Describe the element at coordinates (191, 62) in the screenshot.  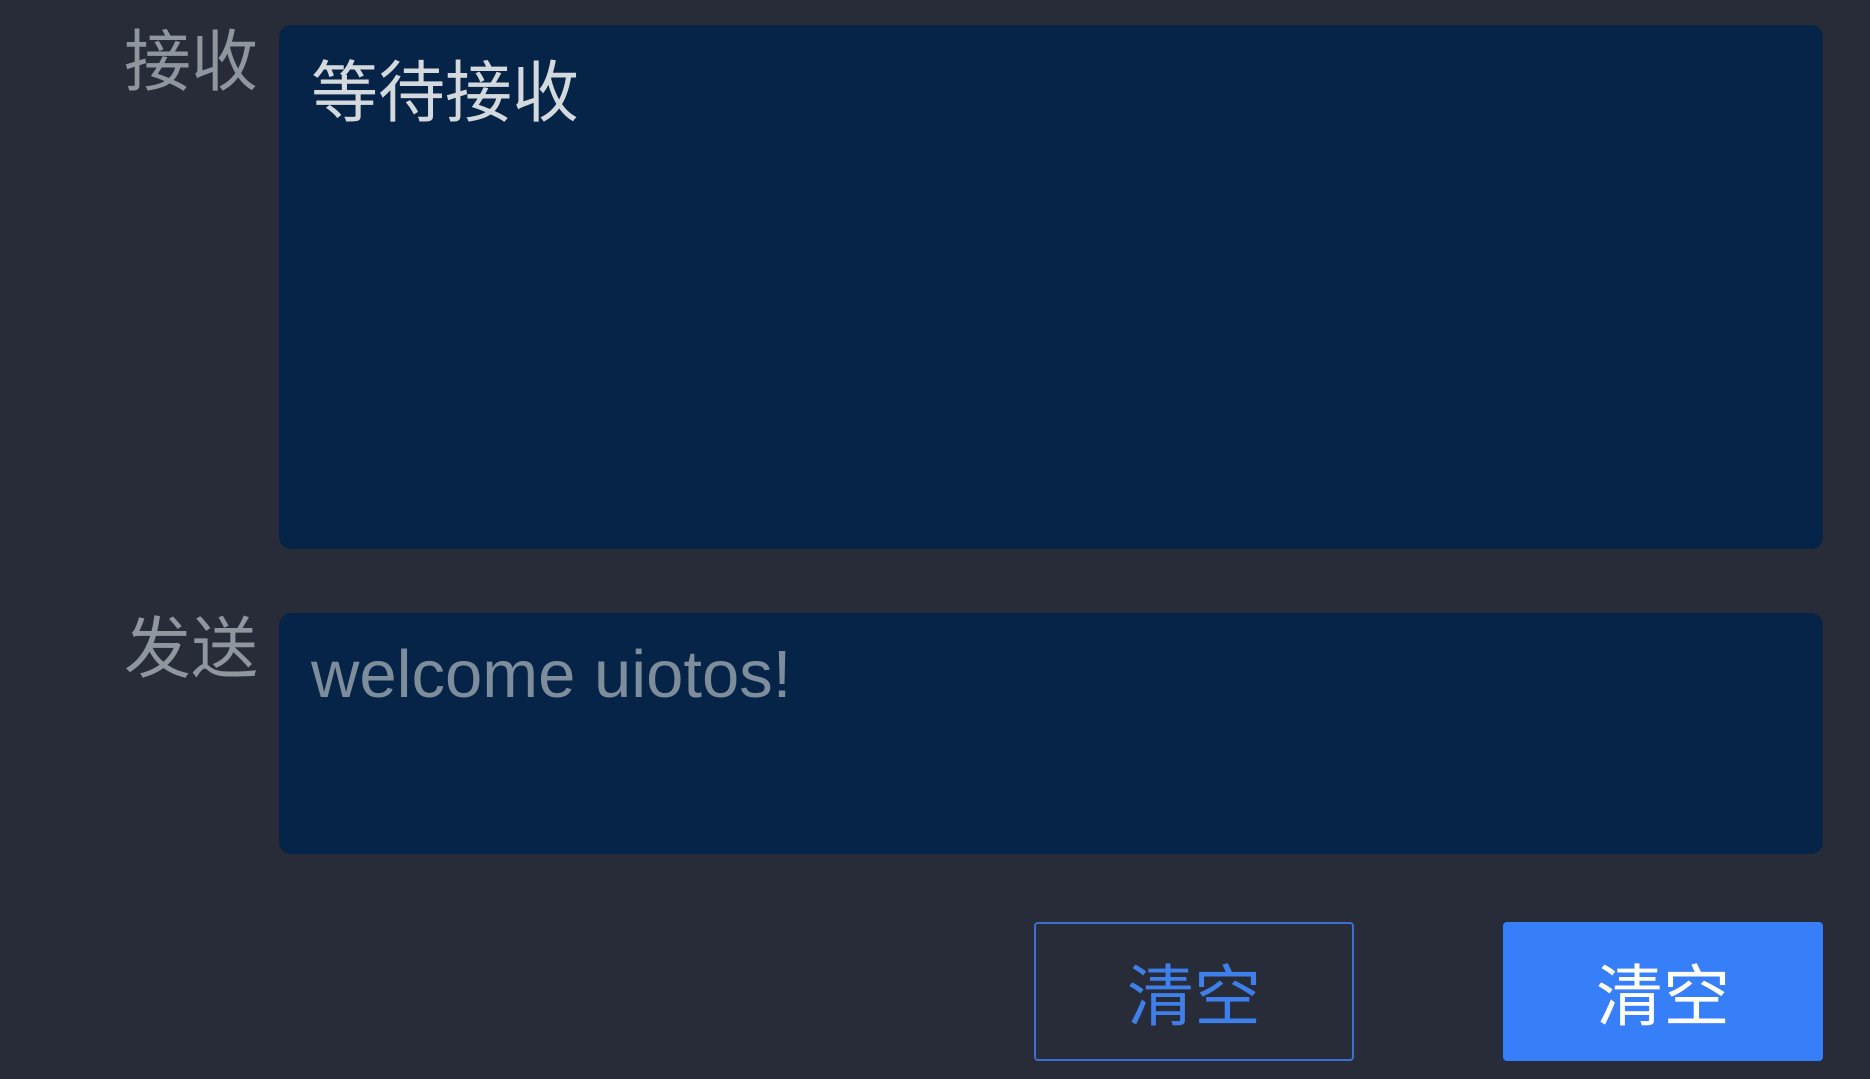
I see `receive-label: 接收` at that location.